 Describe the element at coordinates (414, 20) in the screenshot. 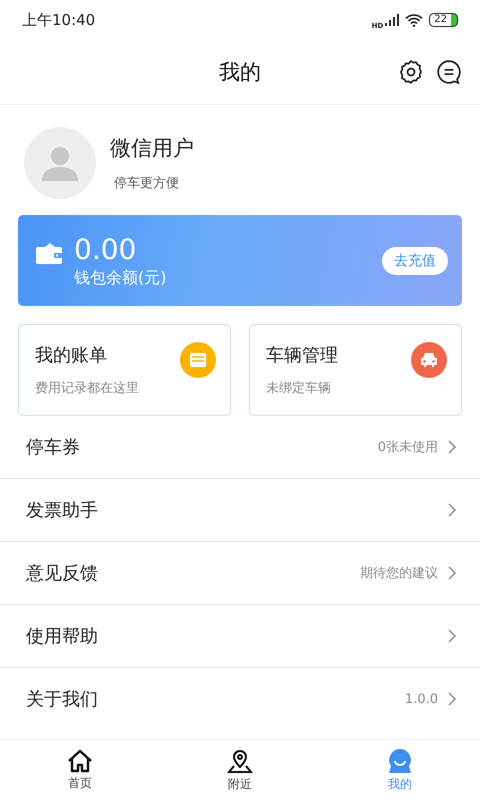

I see `wifi-icon` at that location.